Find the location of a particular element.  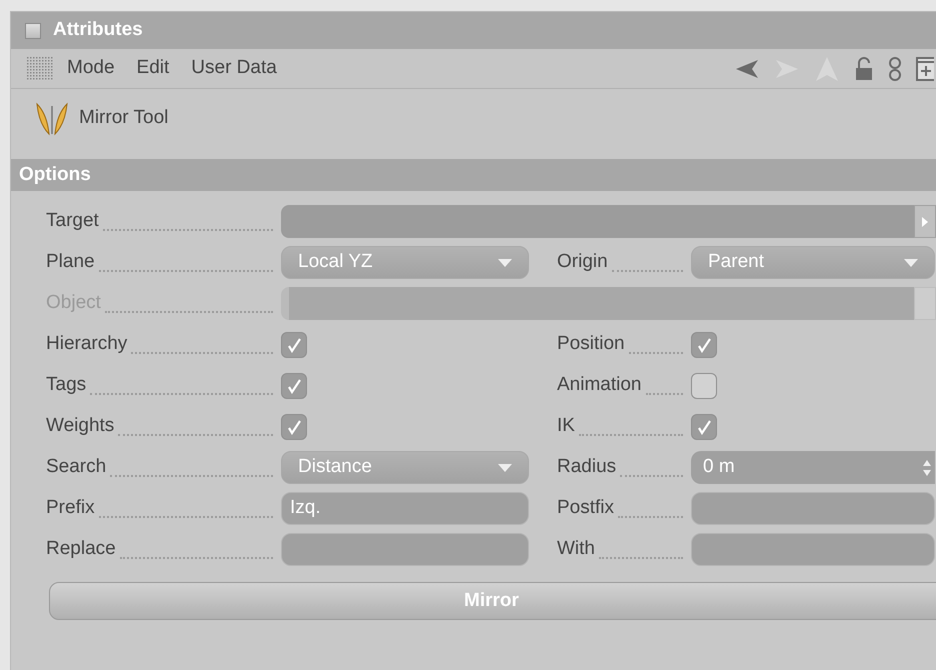

field-label: Animation is located at coordinates (599, 385).